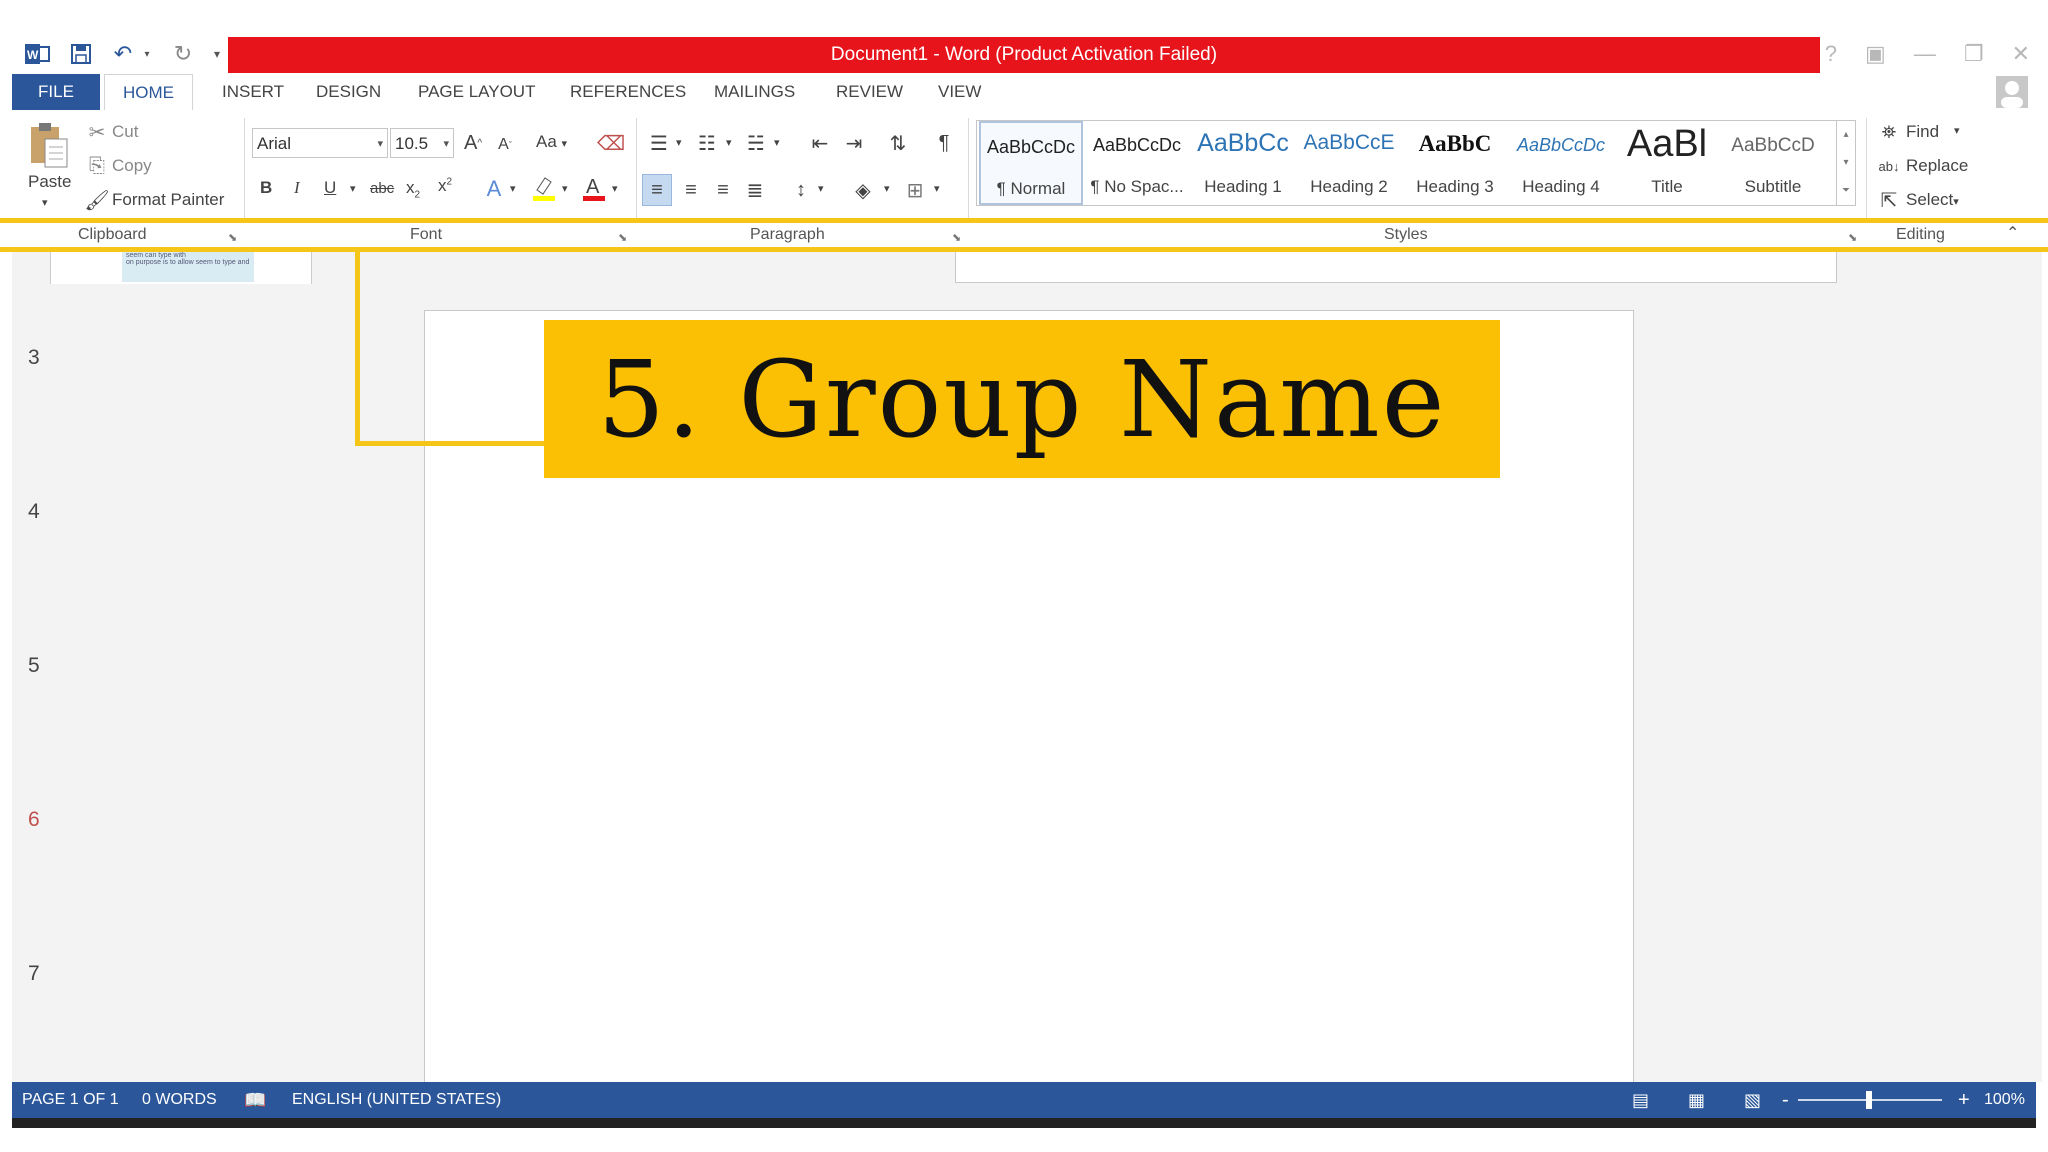  Describe the element at coordinates (473, 143) in the screenshot. I see `grow-font-icon: A ^` at that location.